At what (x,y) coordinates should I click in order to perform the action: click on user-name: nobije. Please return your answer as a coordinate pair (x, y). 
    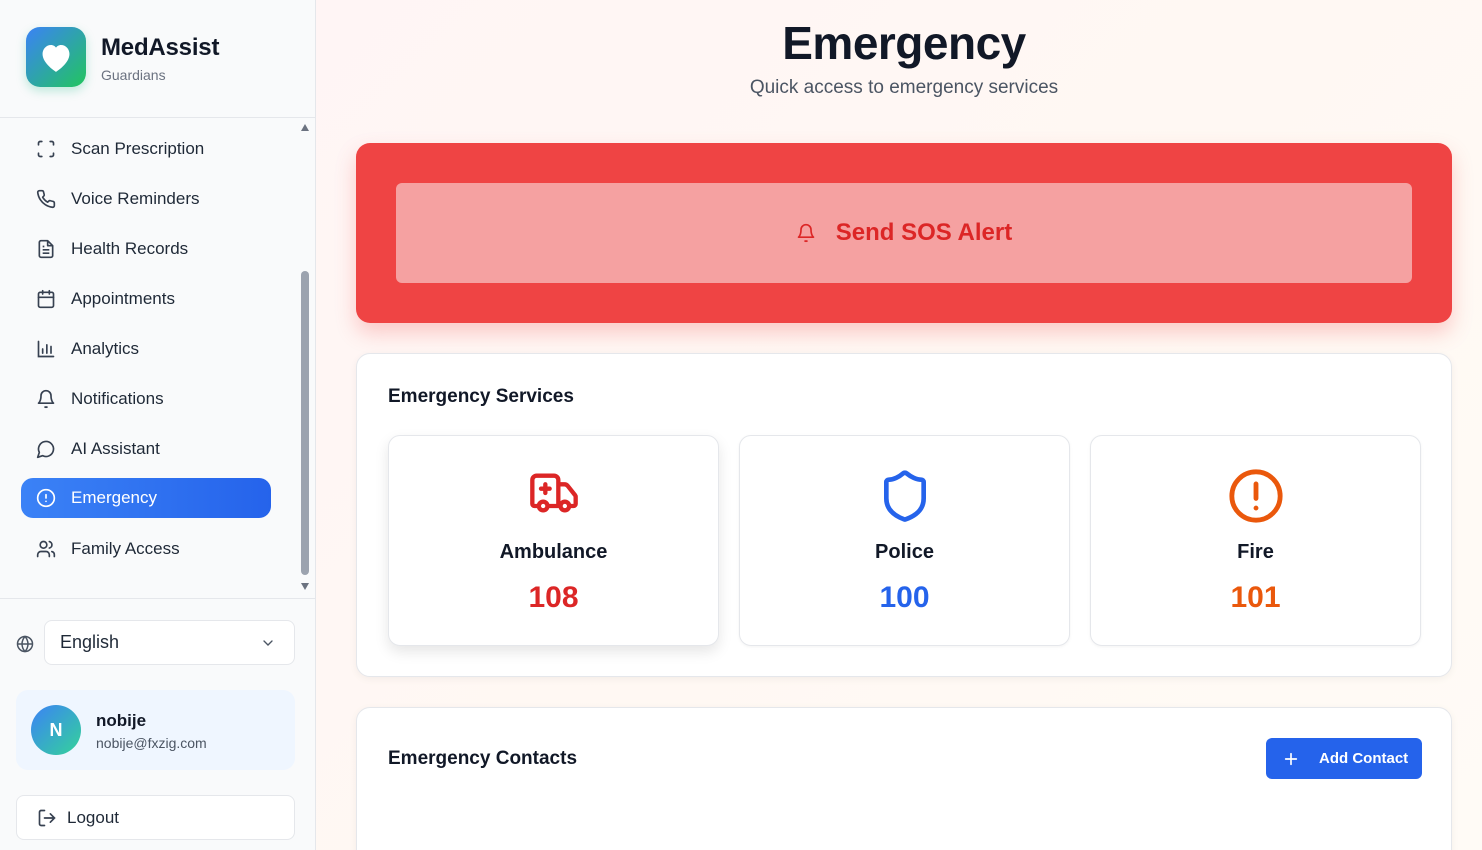
    Looking at the image, I should click on (121, 720).